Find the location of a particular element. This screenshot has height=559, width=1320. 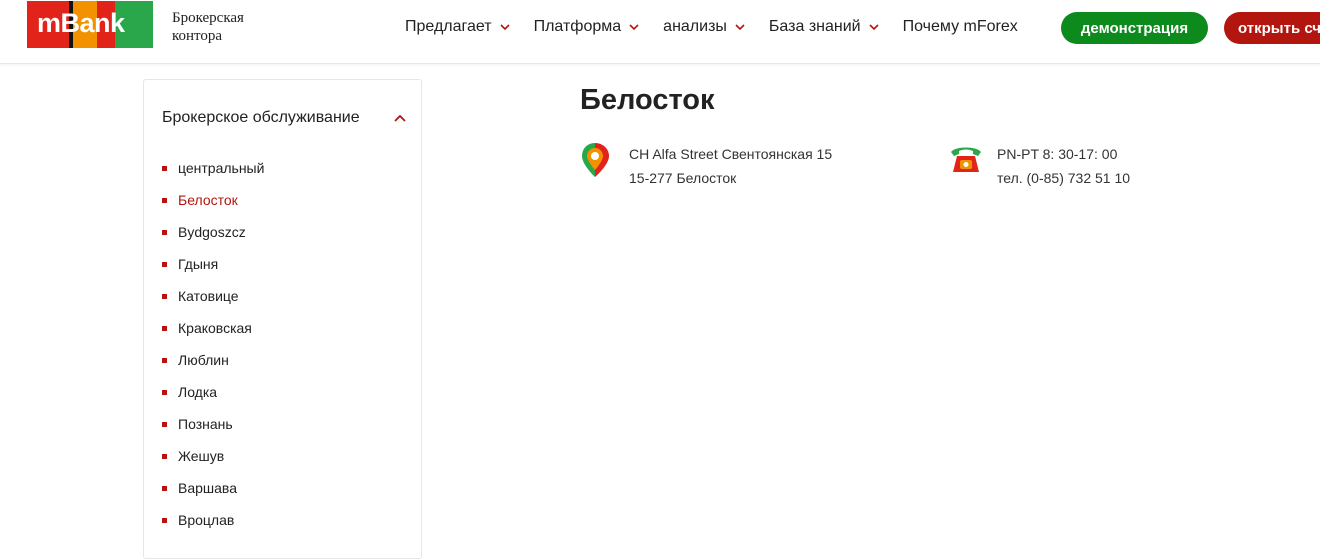

nav-label: Платформа is located at coordinates (577, 26).